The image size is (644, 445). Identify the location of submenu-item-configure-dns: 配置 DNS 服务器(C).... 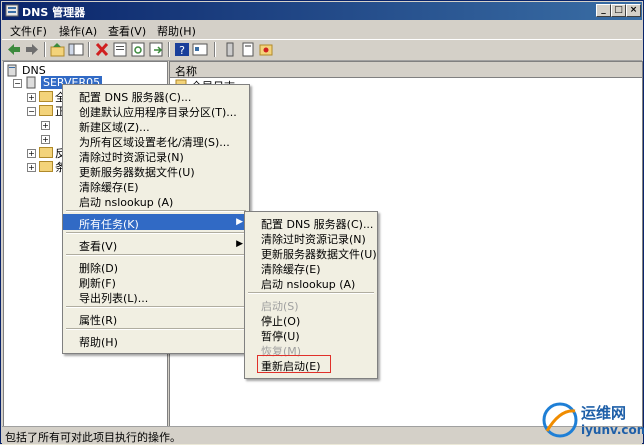
(311, 222).